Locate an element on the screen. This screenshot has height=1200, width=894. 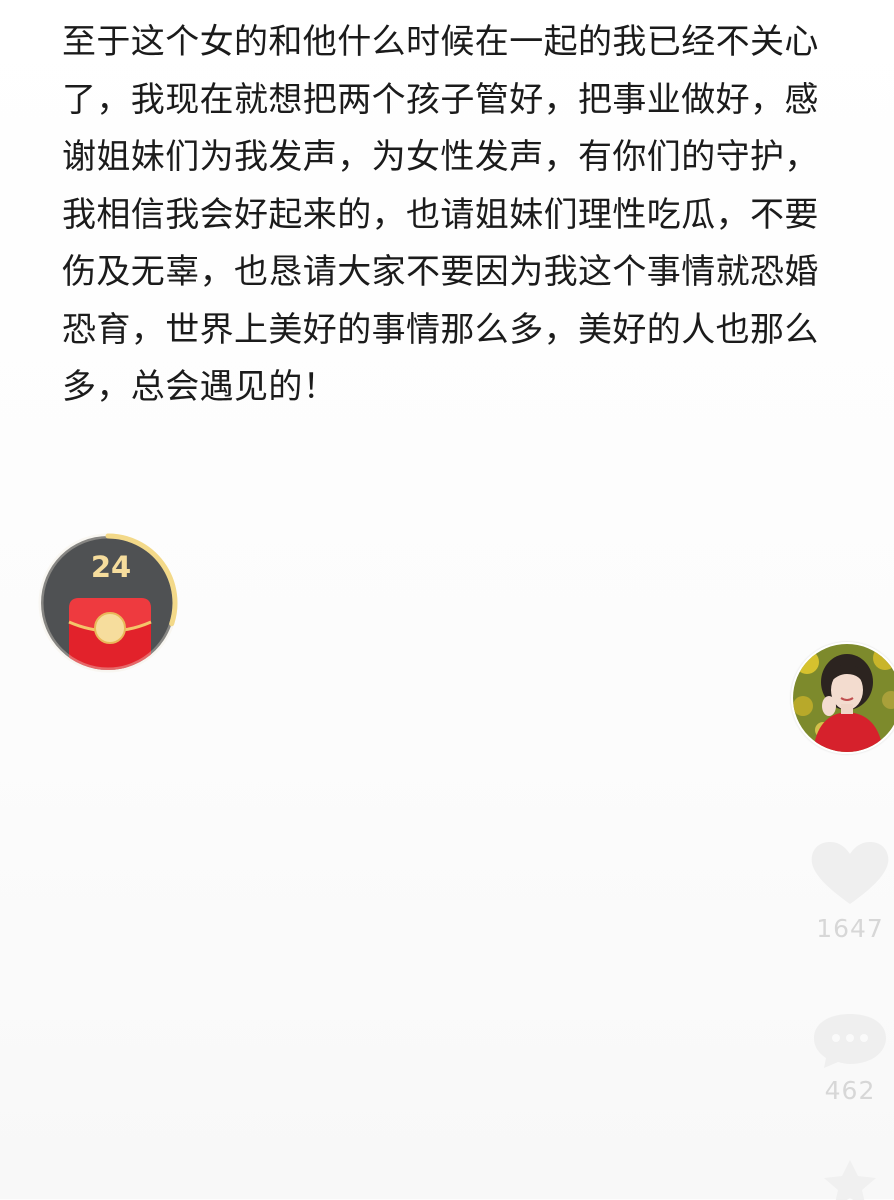
author-avatar is located at coordinates (842, 698).